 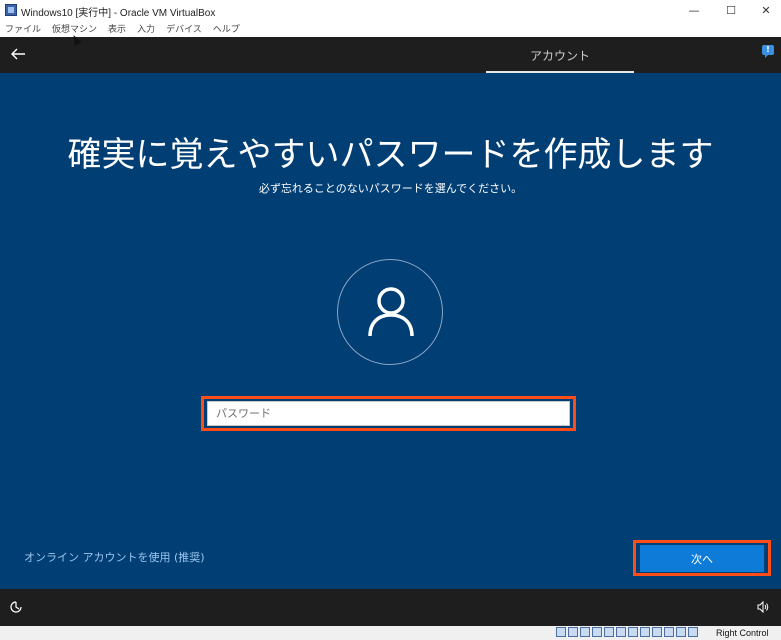 I want to click on menu-devices: デバイス, so click(x=184, y=28).